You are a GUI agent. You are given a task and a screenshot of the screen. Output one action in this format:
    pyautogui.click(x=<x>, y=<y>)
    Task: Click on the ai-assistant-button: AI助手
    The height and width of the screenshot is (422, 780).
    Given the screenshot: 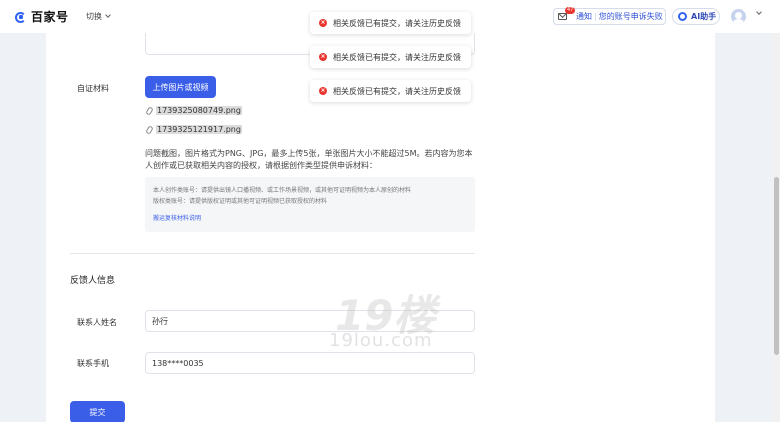 What is the action you would take?
    pyautogui.click(x=696, y=16)
    